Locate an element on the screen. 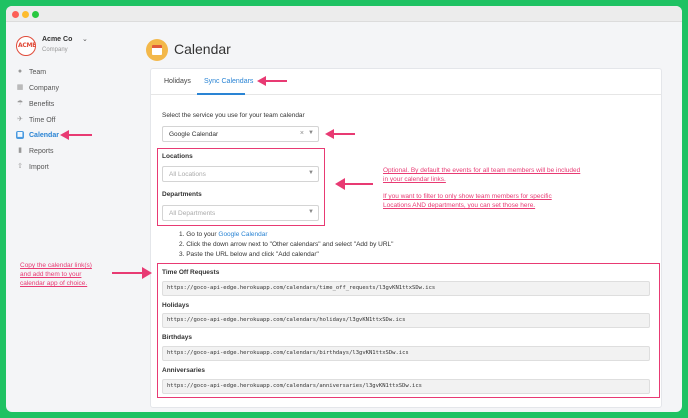 This screenshot has width=688, height=418. company-subtitle: Company is located at coordinates (55, 50).